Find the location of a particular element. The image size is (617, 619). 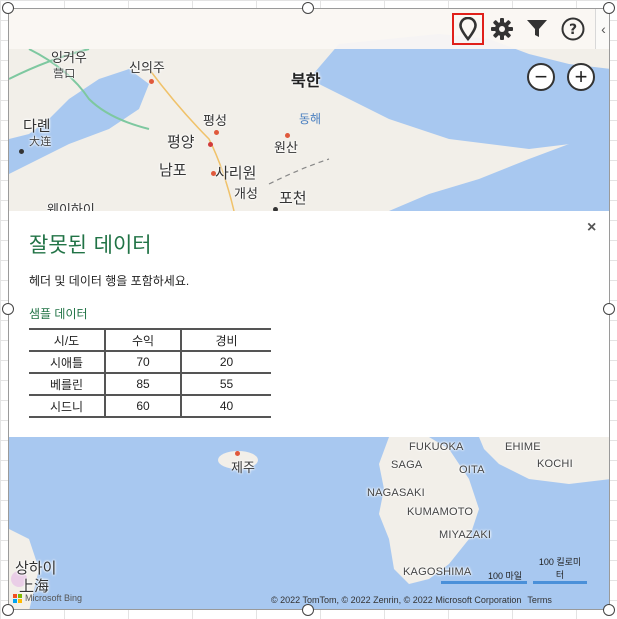

resize-handle-top-left is located at coordinates (8, 8).